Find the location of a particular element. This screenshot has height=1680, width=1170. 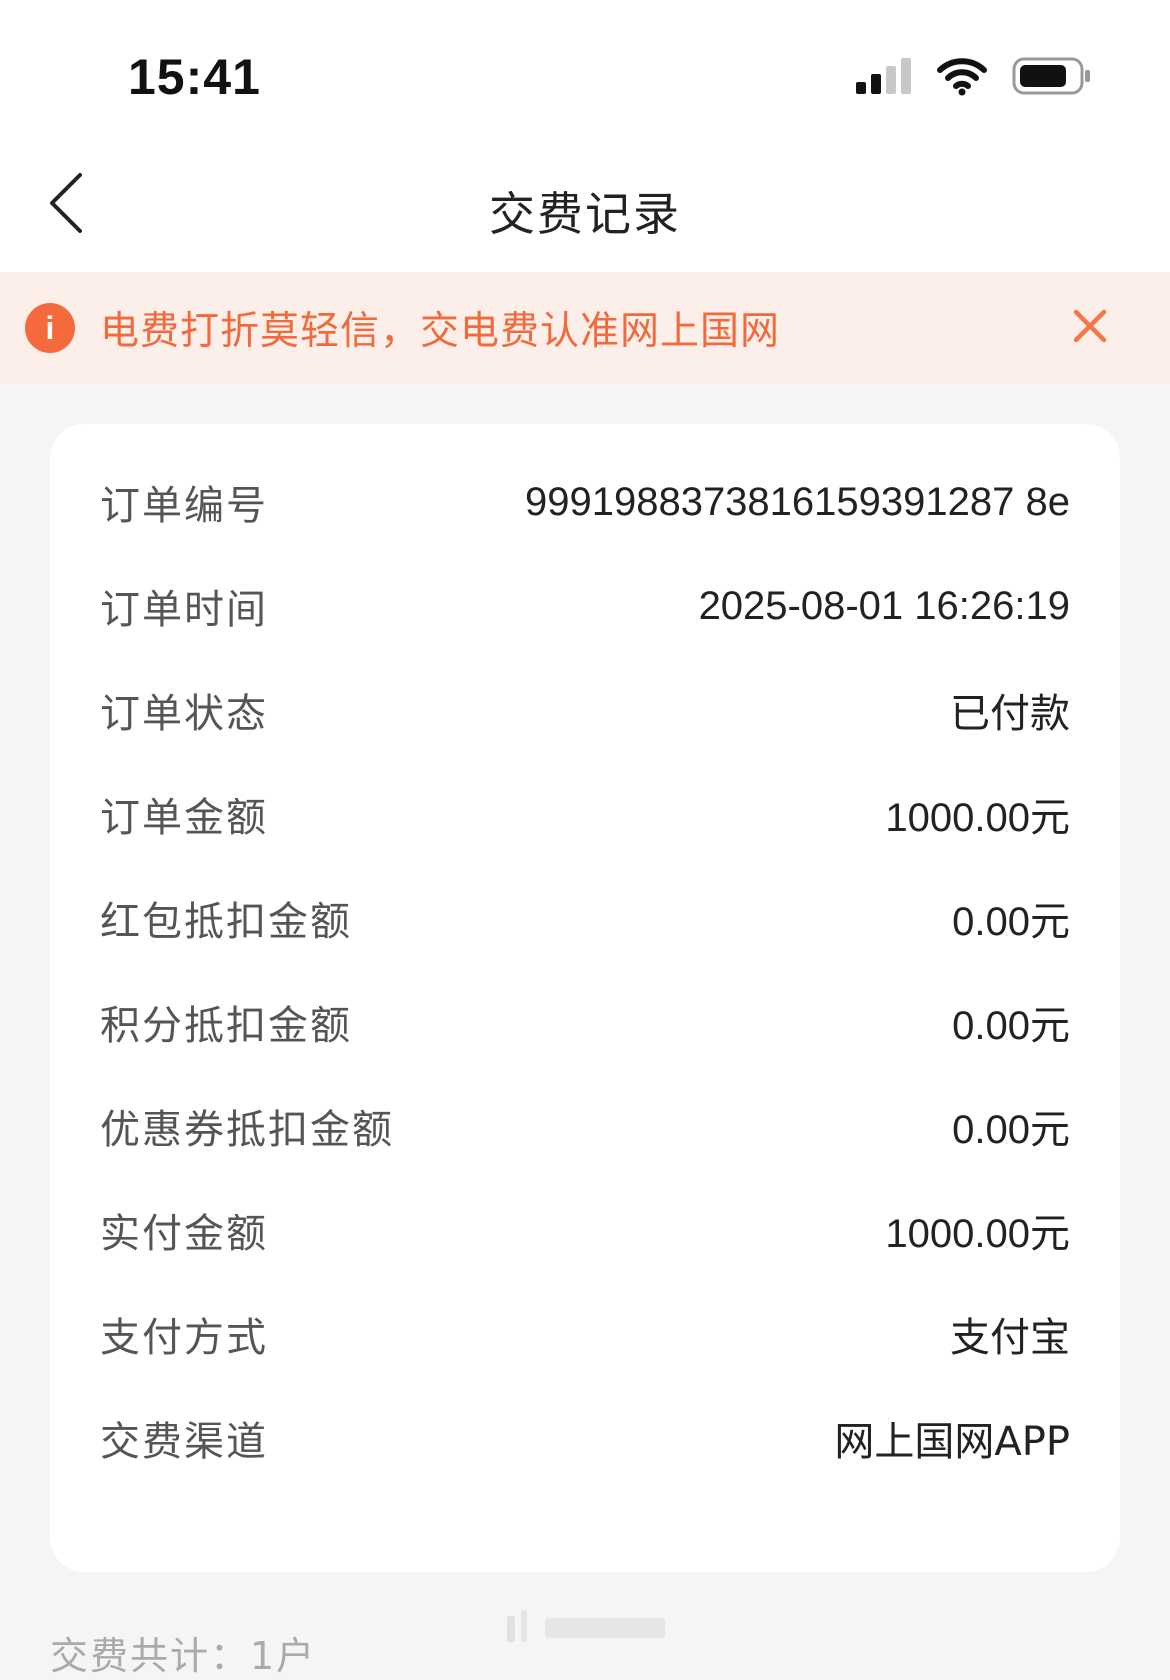

points-deduction-row: 积分抵扣金额 0.00元 is located at coordinates (585, 1022).